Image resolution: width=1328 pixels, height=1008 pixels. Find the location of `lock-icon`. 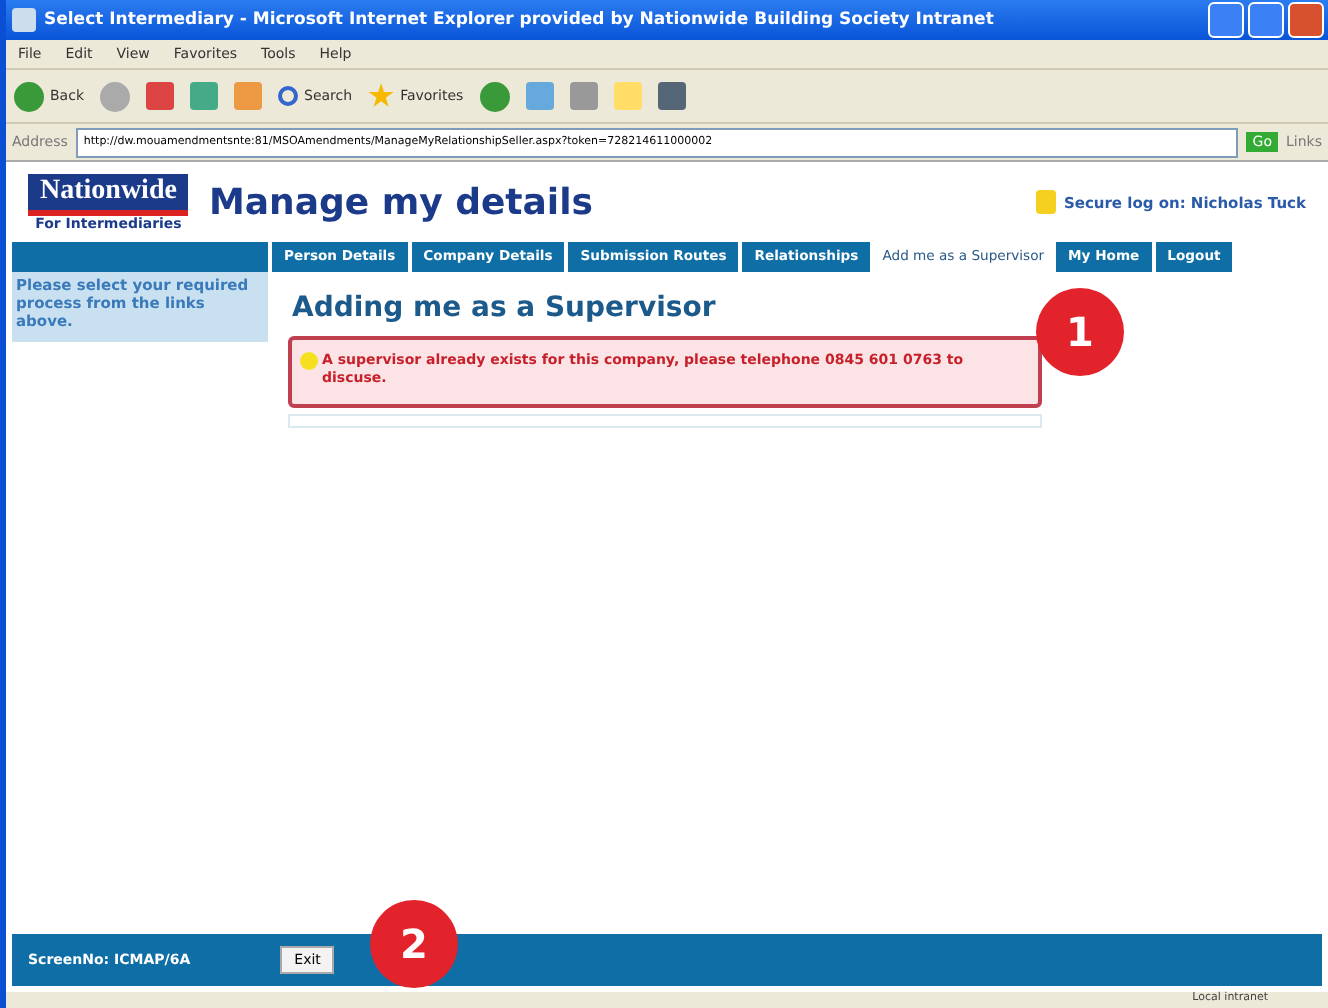

lock-icon is located at coordinates (1045, 202).